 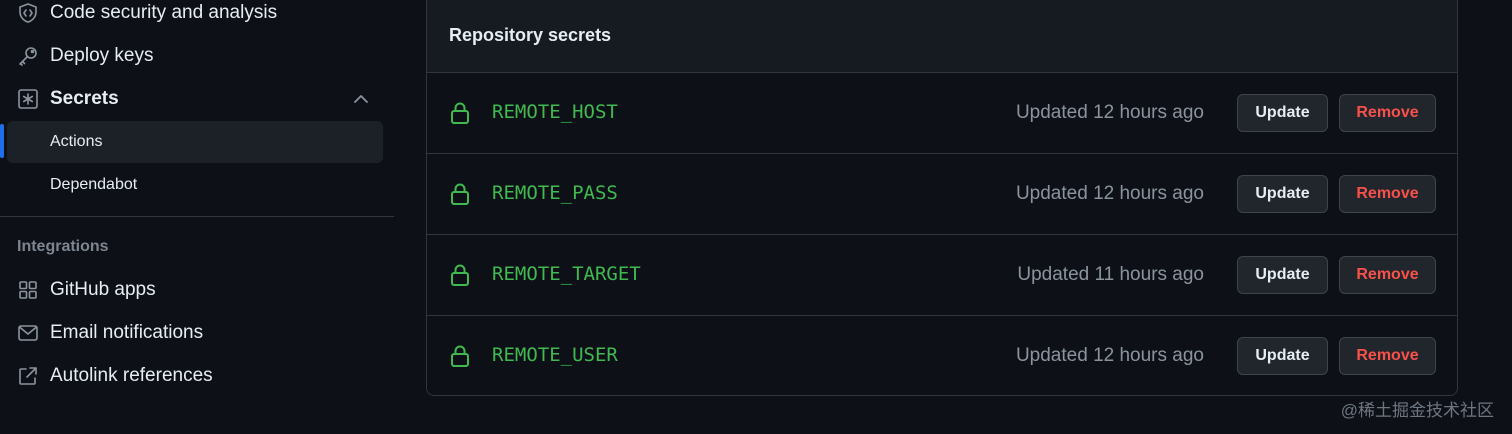 I want to click on secret-name: REMOTE_USER, so click(x=555, y=355).